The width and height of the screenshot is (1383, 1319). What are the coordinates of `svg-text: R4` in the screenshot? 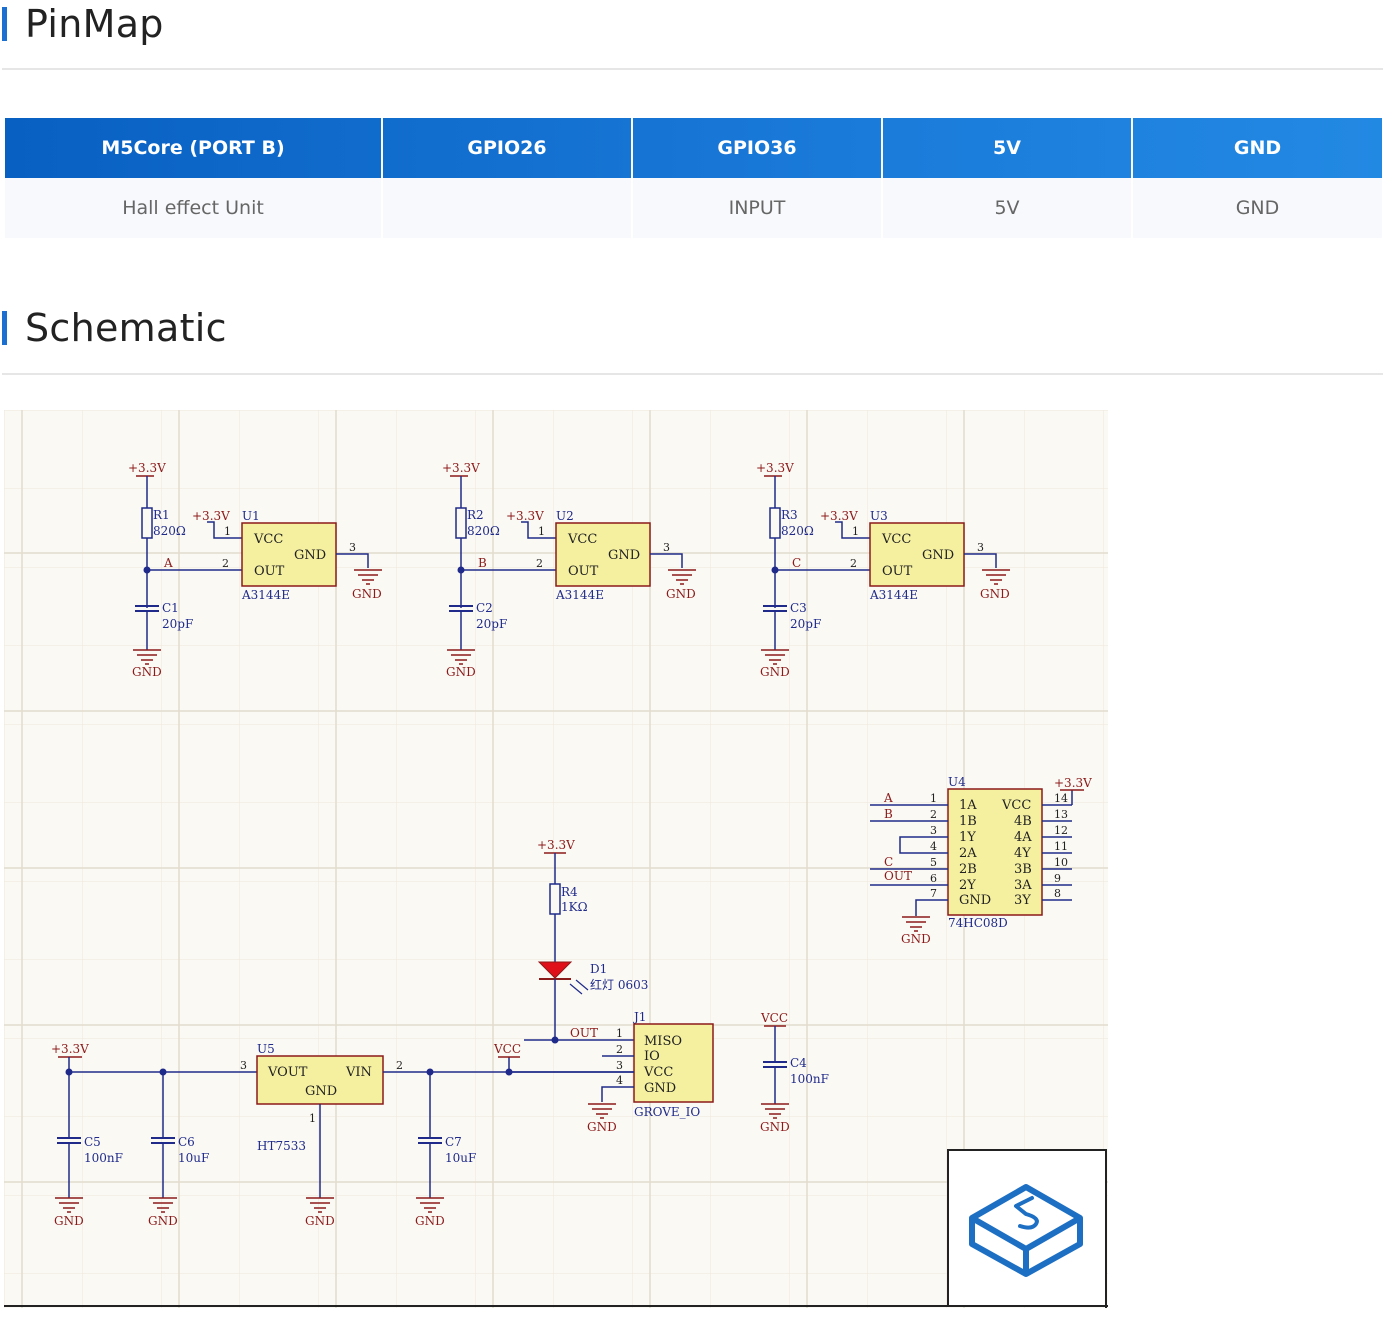 It's located at (569, 892).